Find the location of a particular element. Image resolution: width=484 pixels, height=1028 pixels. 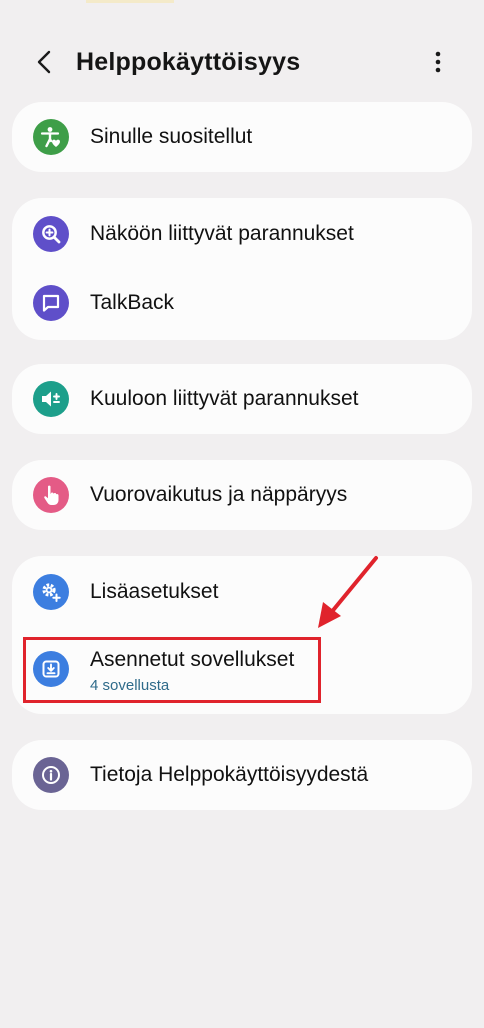

card-hearing: Kuuloon liittyvät parannukset is located at coordinates (242, 399).